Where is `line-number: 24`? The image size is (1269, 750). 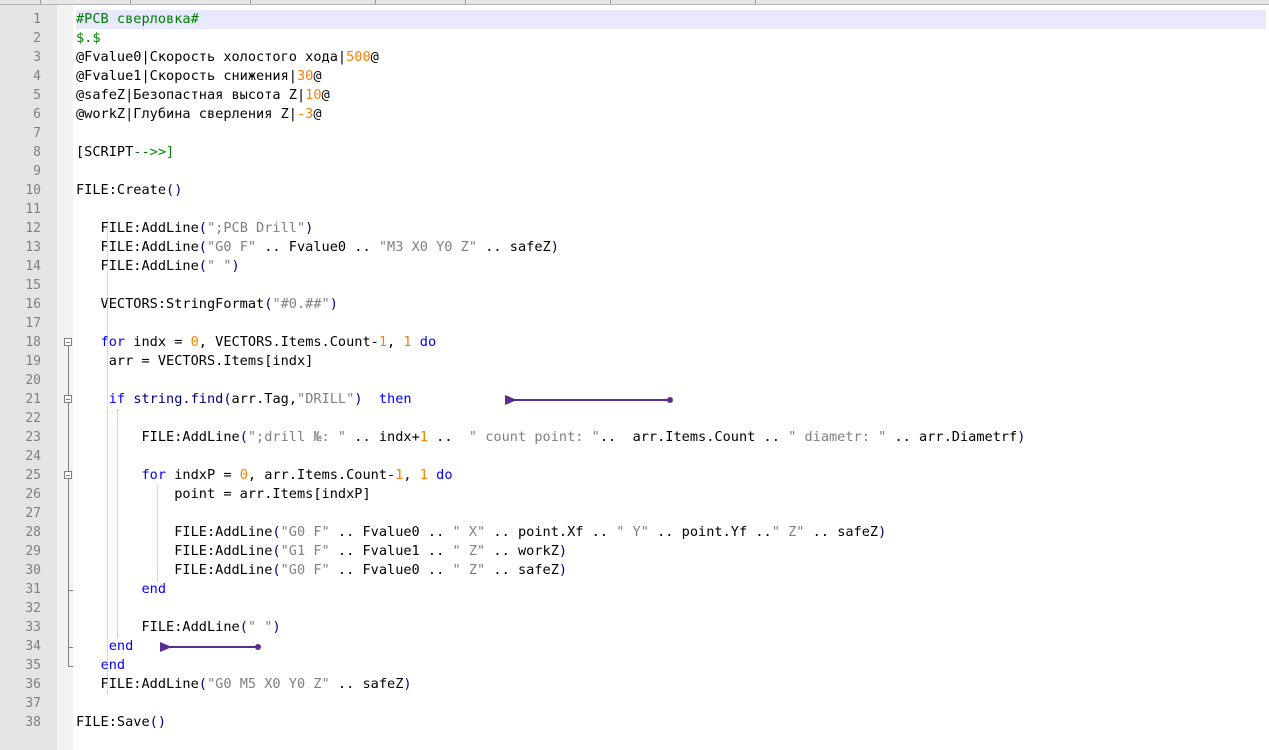
line-number: 24 is located at coordinates (33, 456).